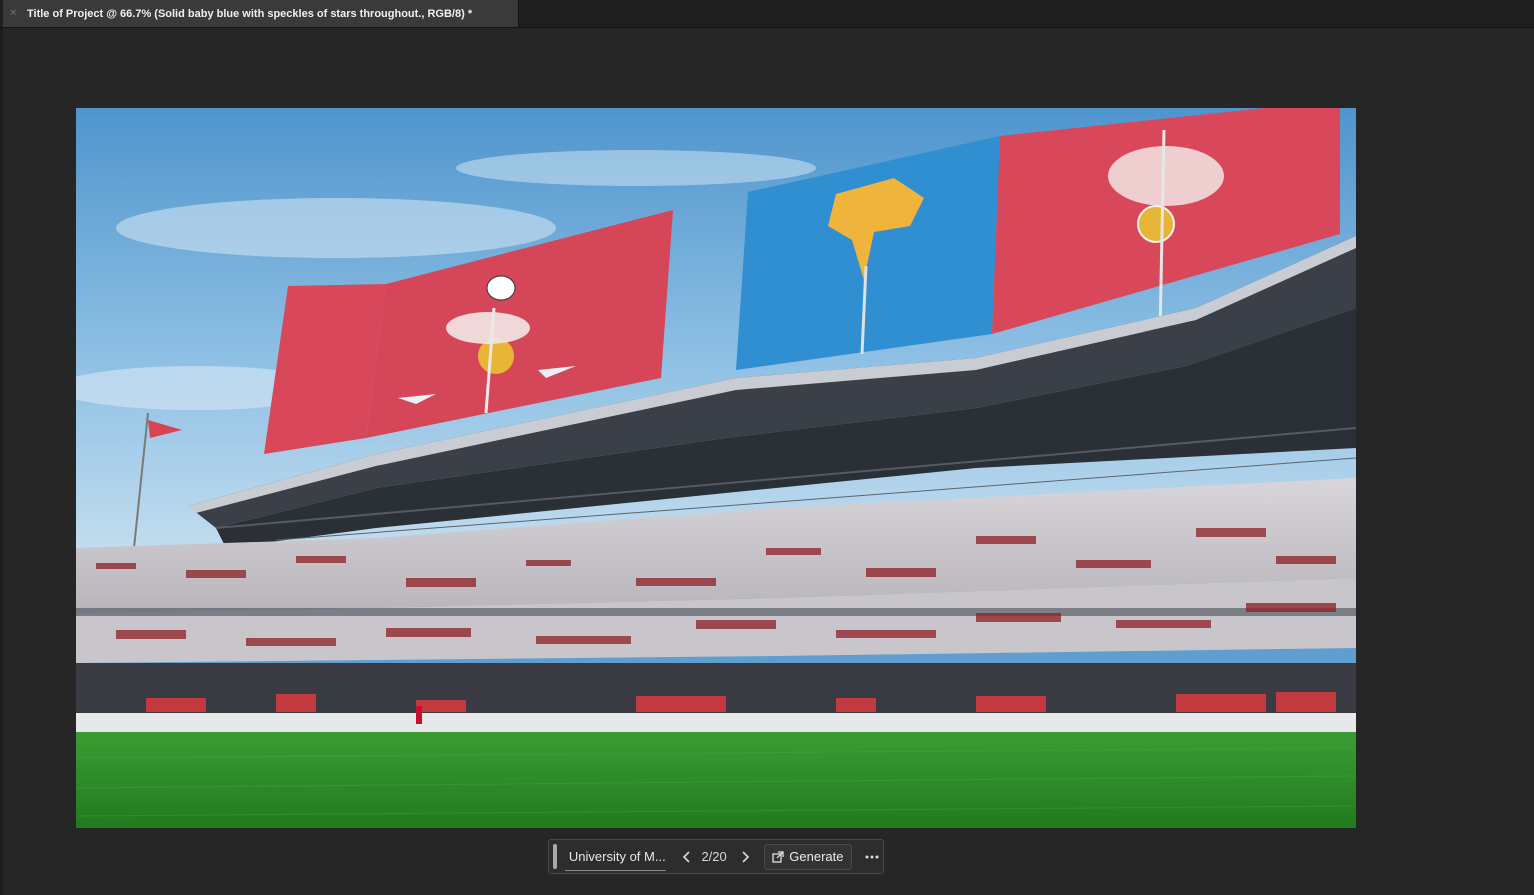  I want to click on more-options-icon, so click(872, 856).